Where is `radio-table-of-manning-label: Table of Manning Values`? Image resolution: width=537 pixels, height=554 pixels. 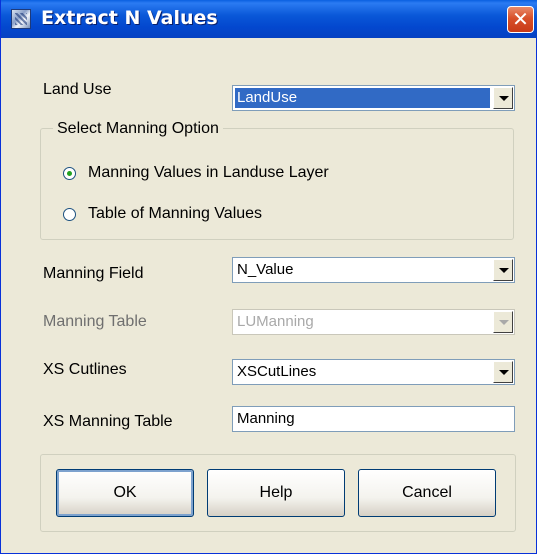 radio-table-of-manning-label: Table of Manning Values is located at coordinates (175, 214).